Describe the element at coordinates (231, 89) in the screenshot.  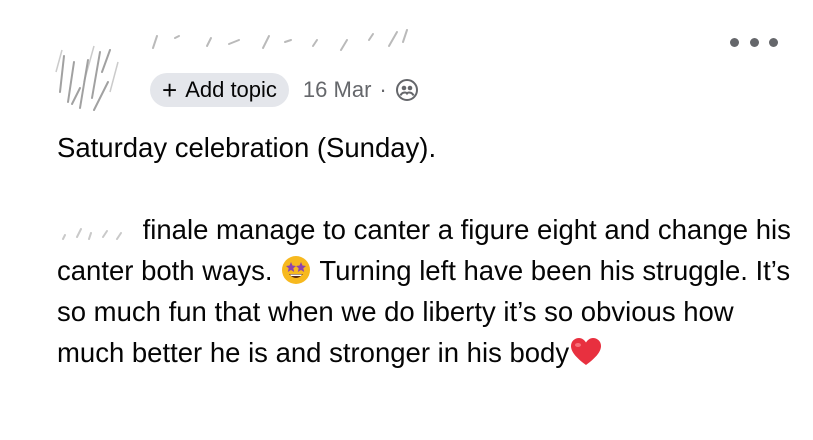
I see `add-topic-label: Add topic` at that location.